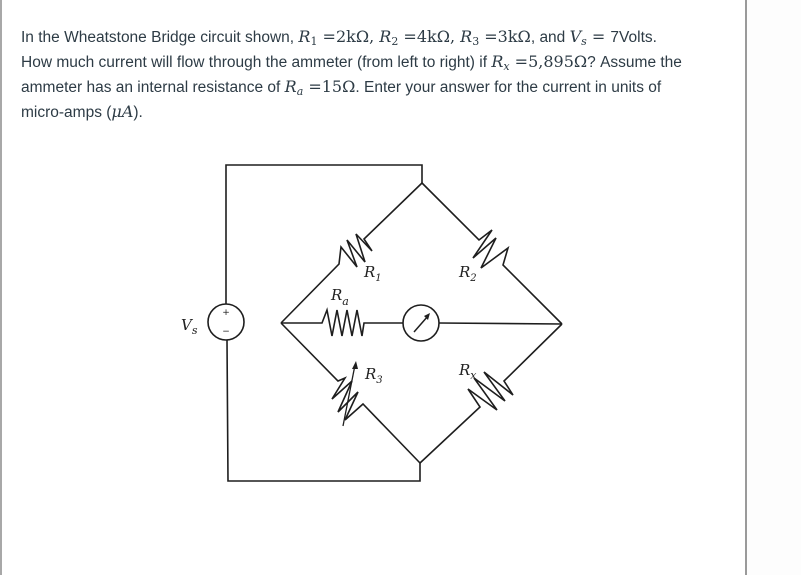 This screenshot has width=801, height=575. I want to click on r1-resistor-icon, so click(351, 253).